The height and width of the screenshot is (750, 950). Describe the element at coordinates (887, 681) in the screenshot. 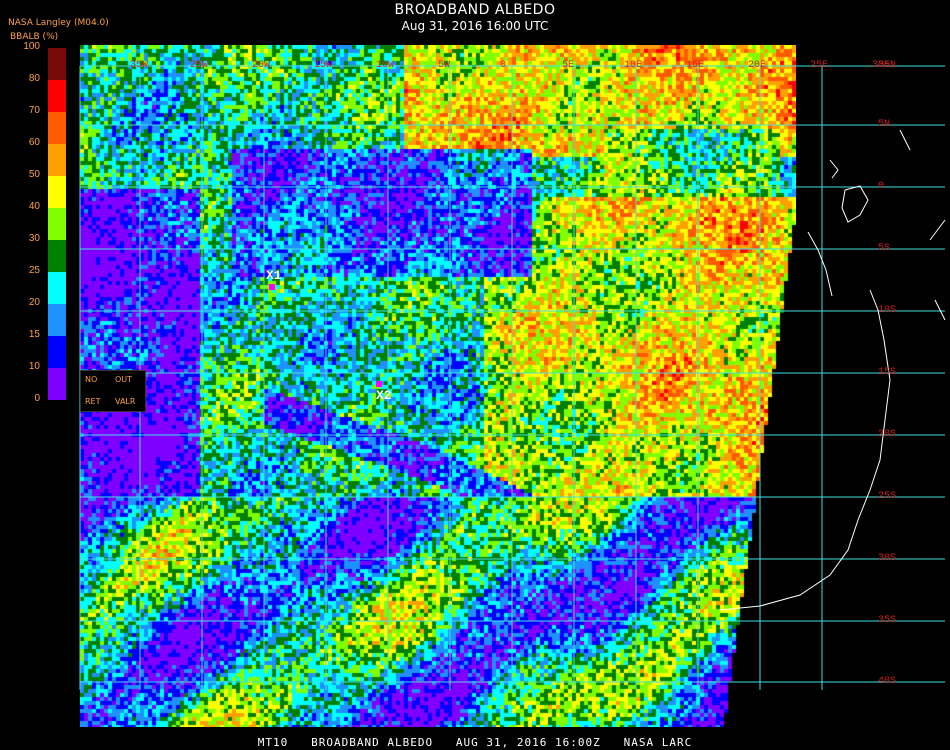

I see `latitude-label: 40S` at that location.